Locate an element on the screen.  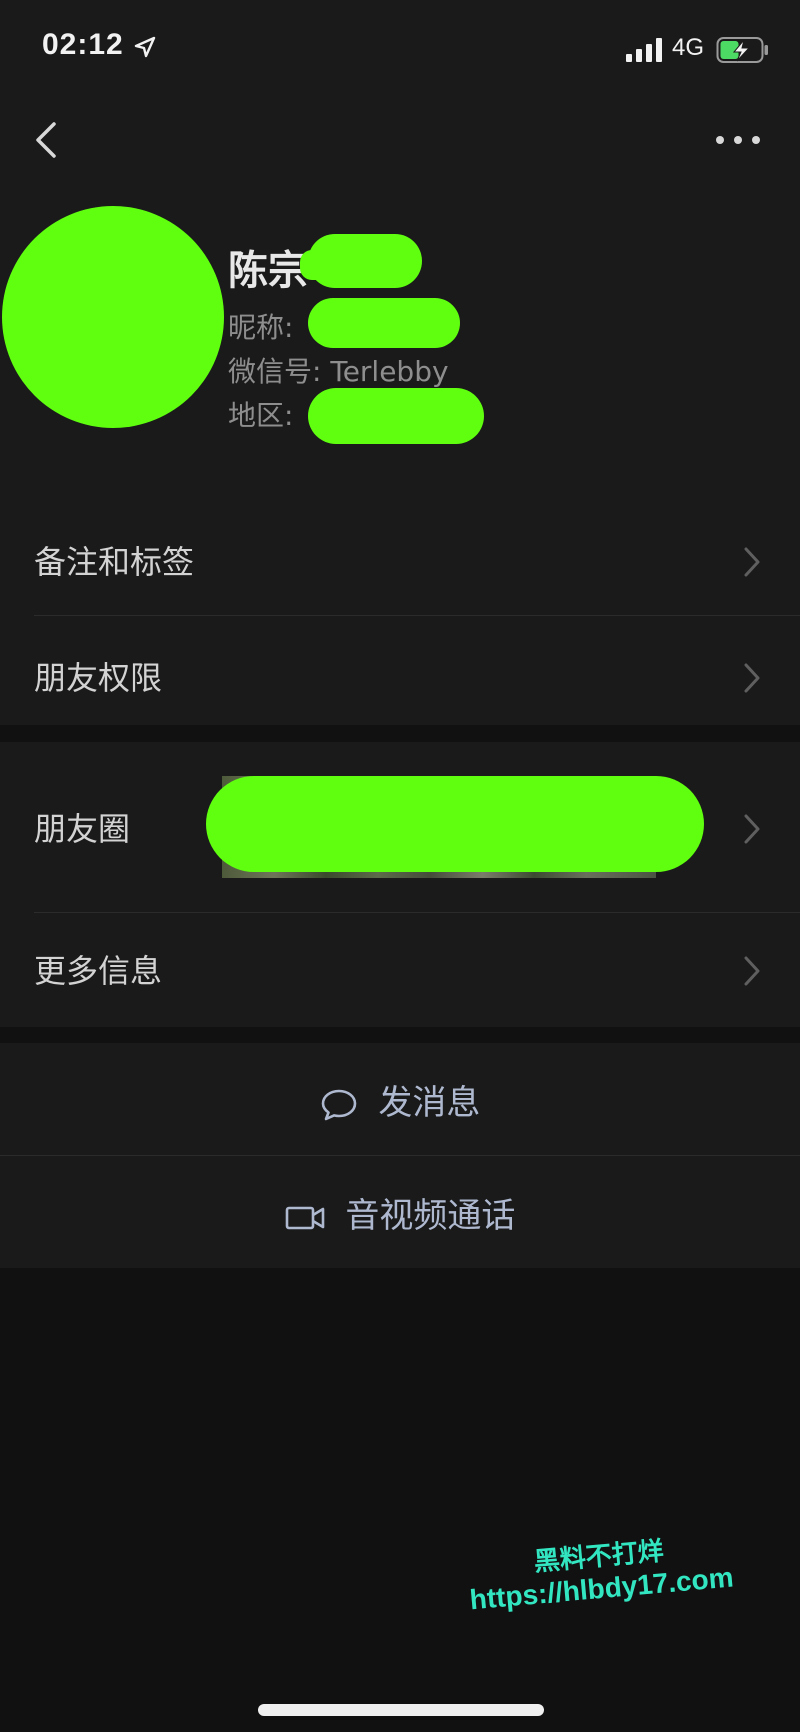
network-label: 4G is located at coordinates (688, 47).